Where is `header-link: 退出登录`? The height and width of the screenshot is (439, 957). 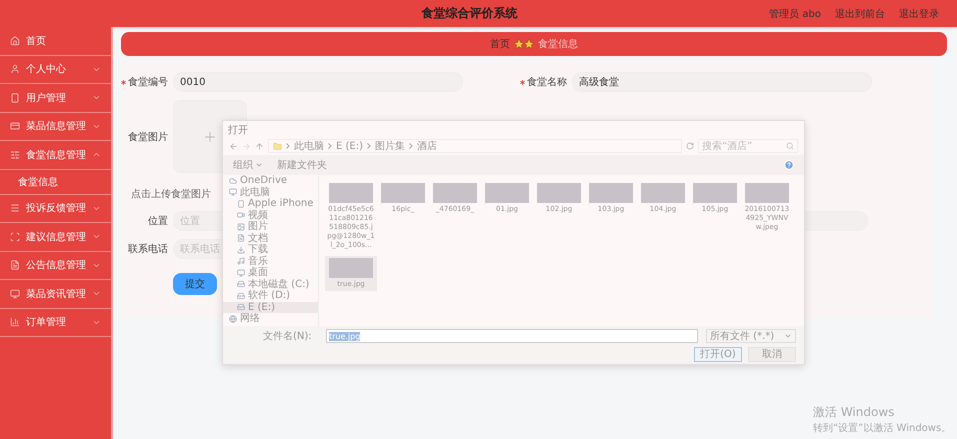
header-link: 退出登录 is located at coordinates (919, 13).